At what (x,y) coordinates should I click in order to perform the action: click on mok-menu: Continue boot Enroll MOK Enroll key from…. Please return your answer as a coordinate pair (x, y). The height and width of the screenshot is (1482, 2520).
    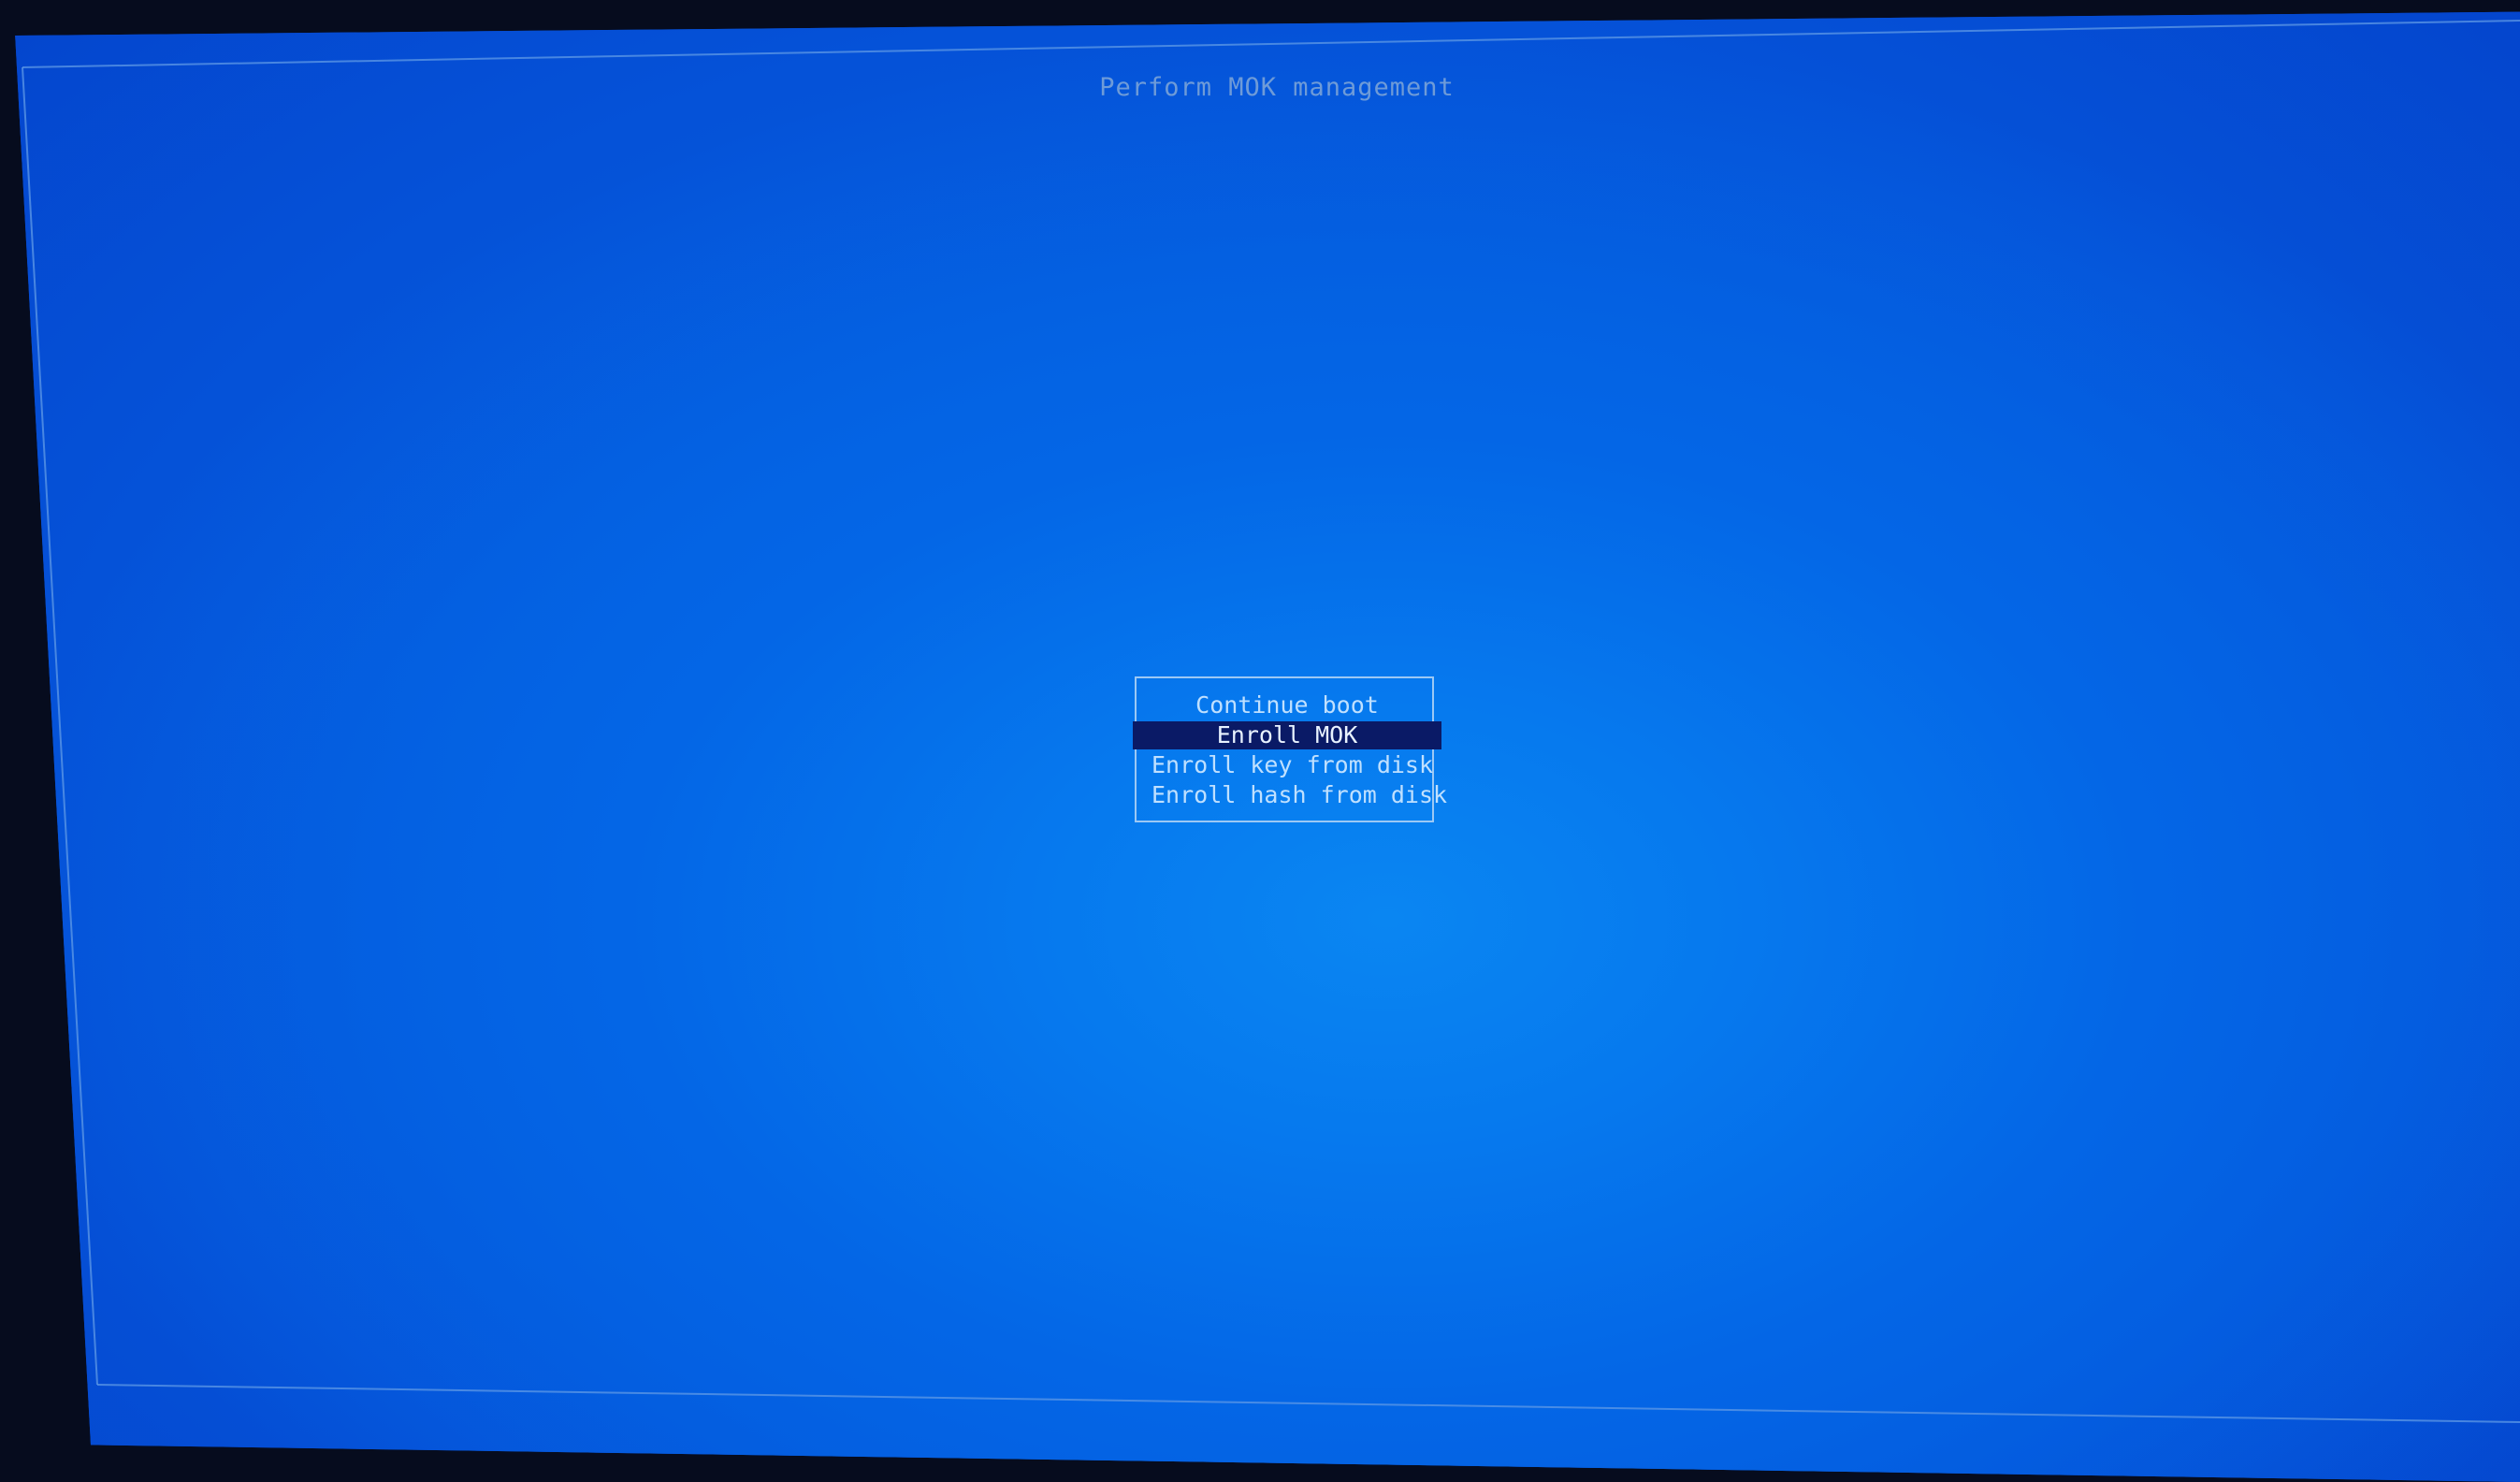
    Looking at the image, I should click on (1290, 749).